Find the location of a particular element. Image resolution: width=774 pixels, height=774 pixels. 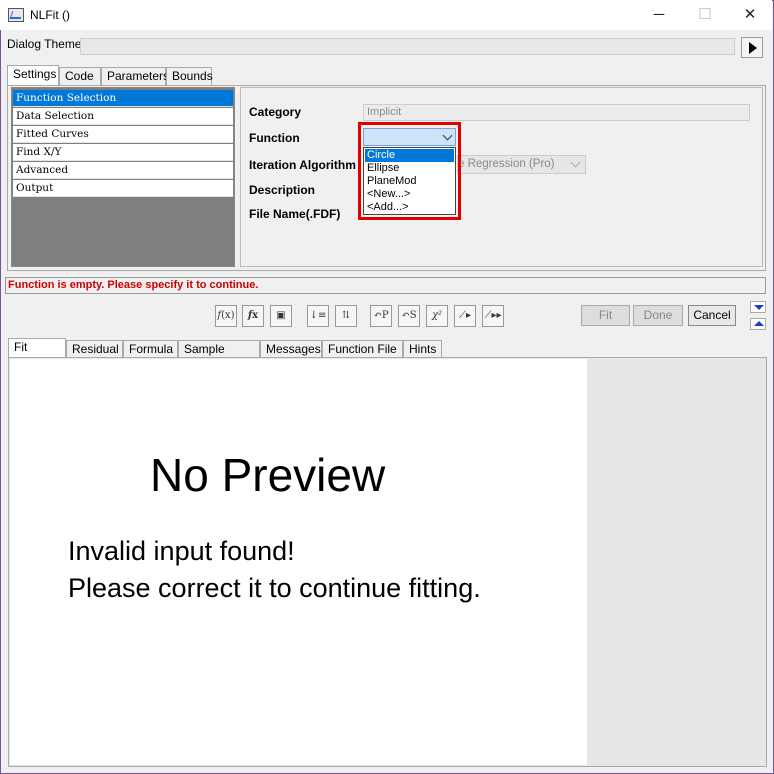

window-title: NLFit () is located at coordinates (50, 15).